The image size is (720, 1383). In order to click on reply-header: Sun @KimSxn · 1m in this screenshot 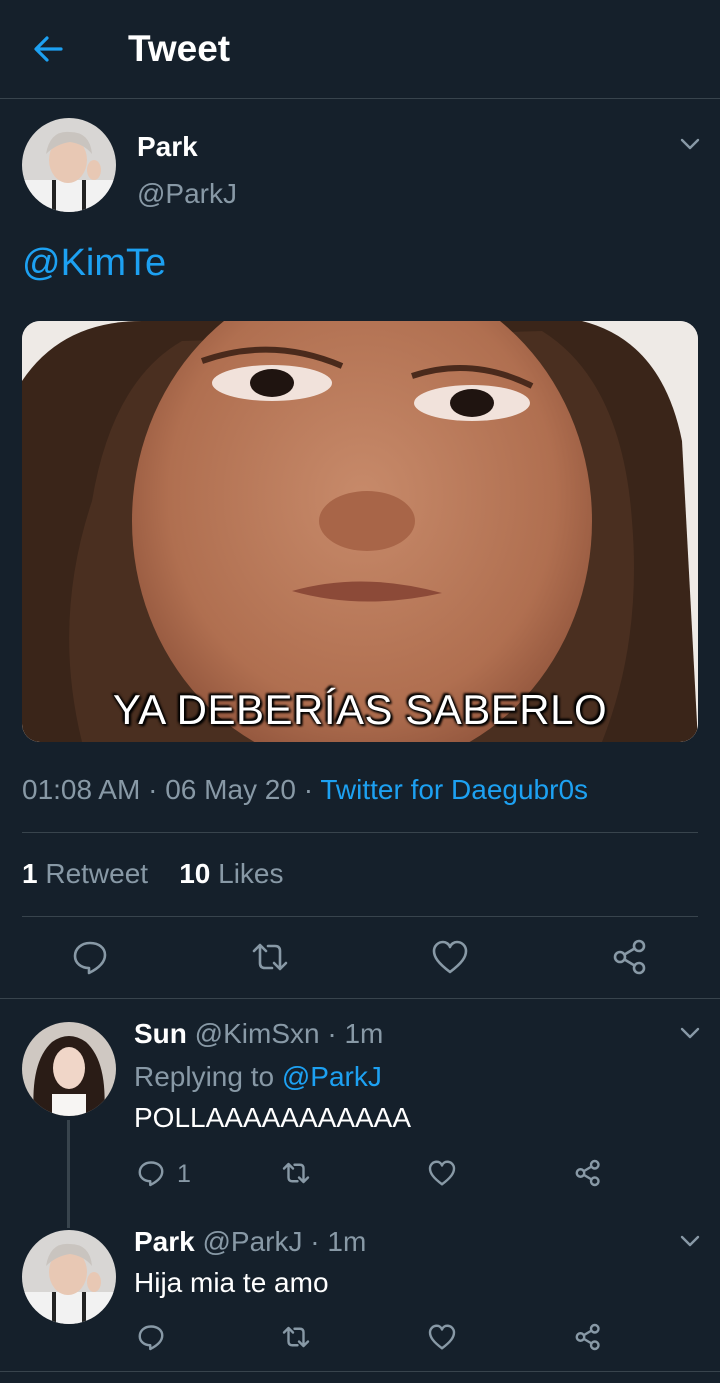, I will do `click(258, 1034)`.